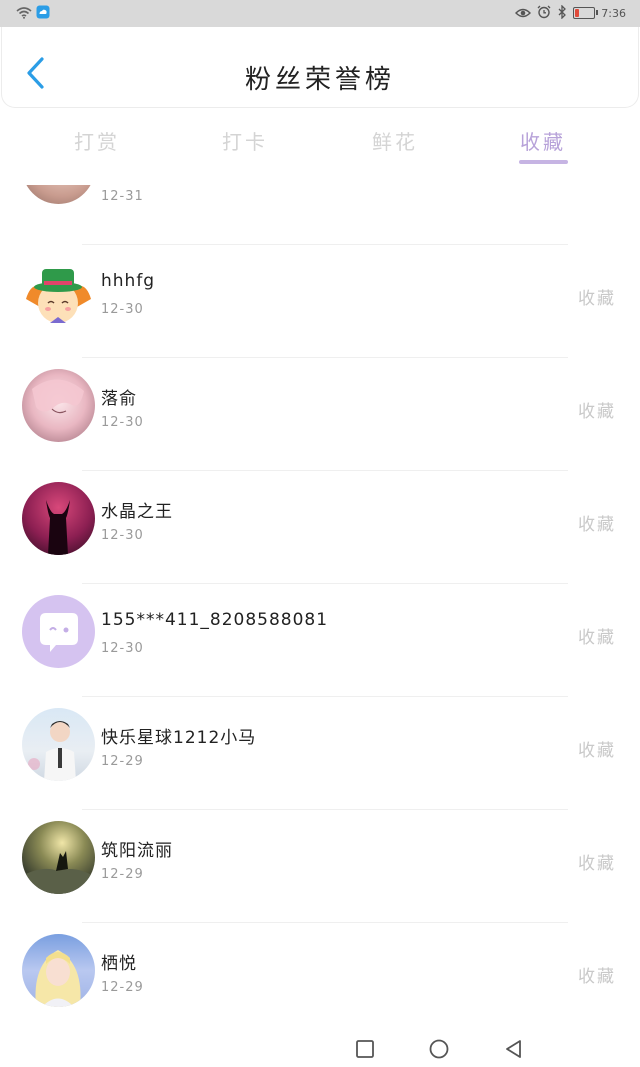 This screenshot has width=640, height=1067. Describe the element at coordinates (319, 80) in the screenshot. I see `page-title: 粉丝荣誉榜` at that location.